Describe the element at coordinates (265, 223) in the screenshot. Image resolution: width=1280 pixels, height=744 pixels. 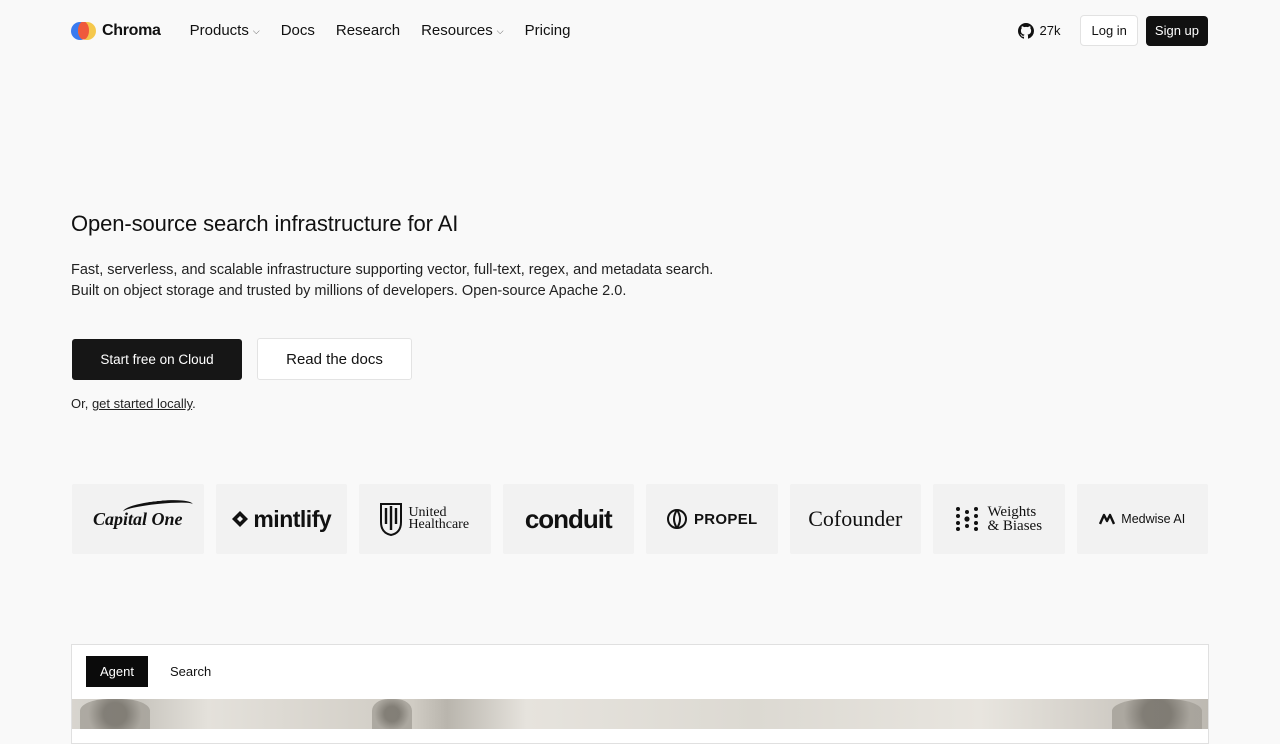
I see `hero-title: Open-source search infrastructure for AI` at that location.